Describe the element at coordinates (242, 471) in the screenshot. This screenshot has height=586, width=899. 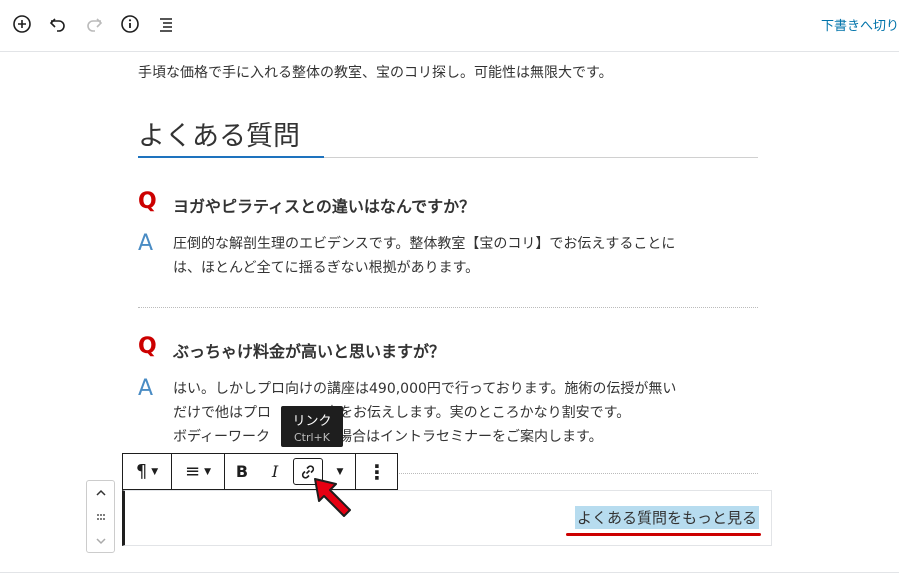
I see `bold-button: B` at that location.